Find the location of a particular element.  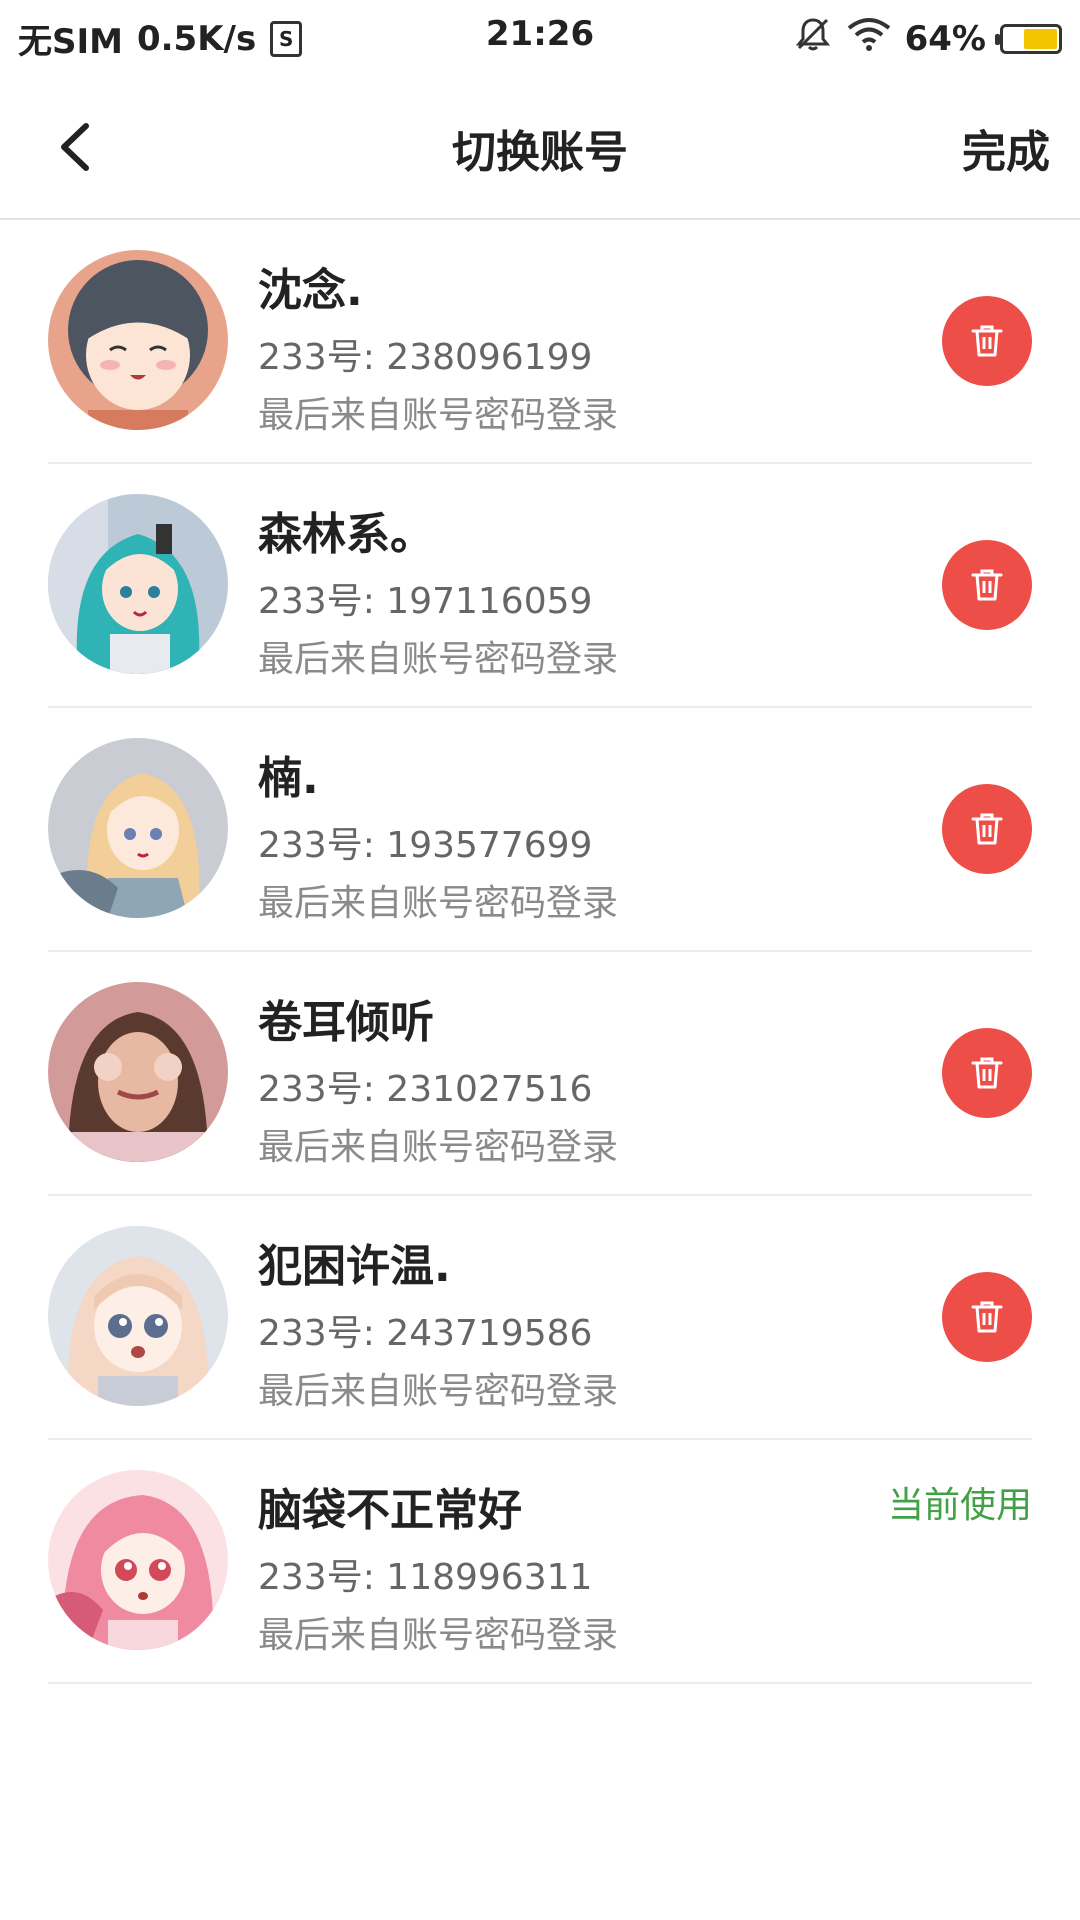

account-uid: 233号: 118996311 is located at coordinates (425, 1577).